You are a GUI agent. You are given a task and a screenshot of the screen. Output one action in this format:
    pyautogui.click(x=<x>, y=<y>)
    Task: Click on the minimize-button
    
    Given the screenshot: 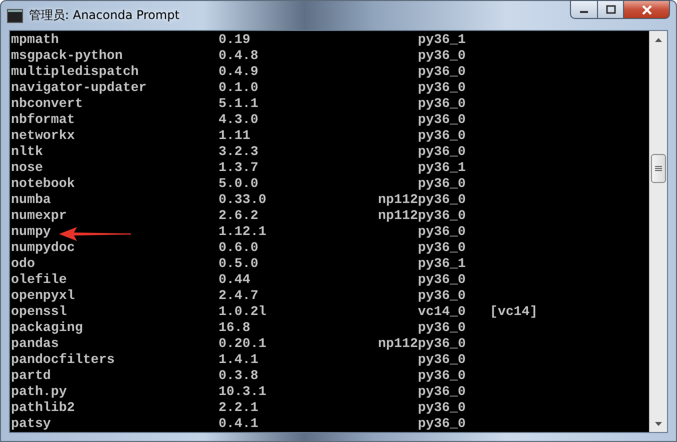 What is the action you would take?
    pyautogui.click(x=583, y=9)
    